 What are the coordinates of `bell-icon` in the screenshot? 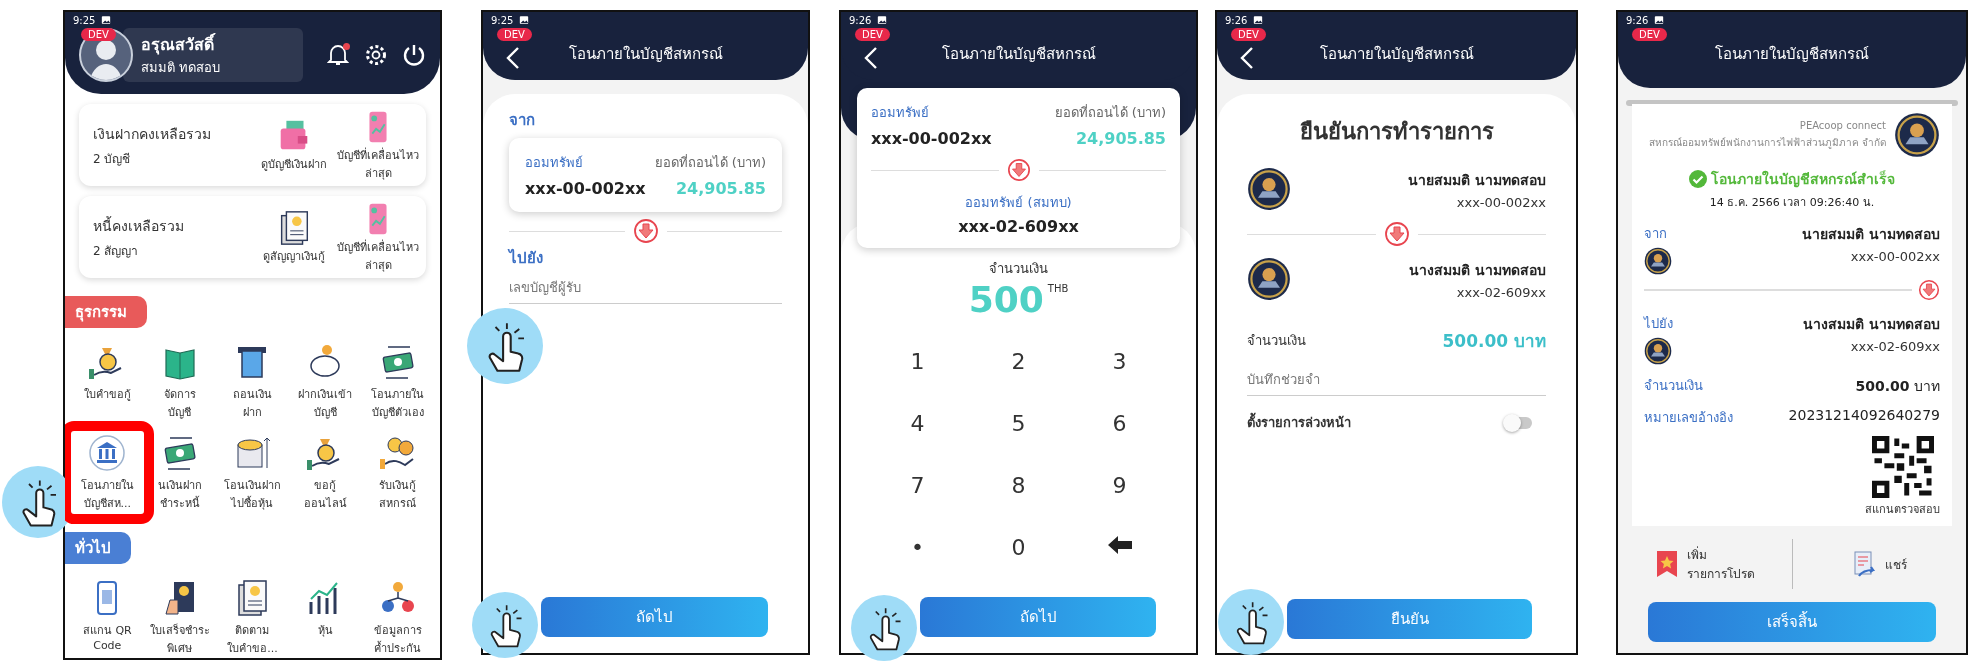 It's located at (338, 55).